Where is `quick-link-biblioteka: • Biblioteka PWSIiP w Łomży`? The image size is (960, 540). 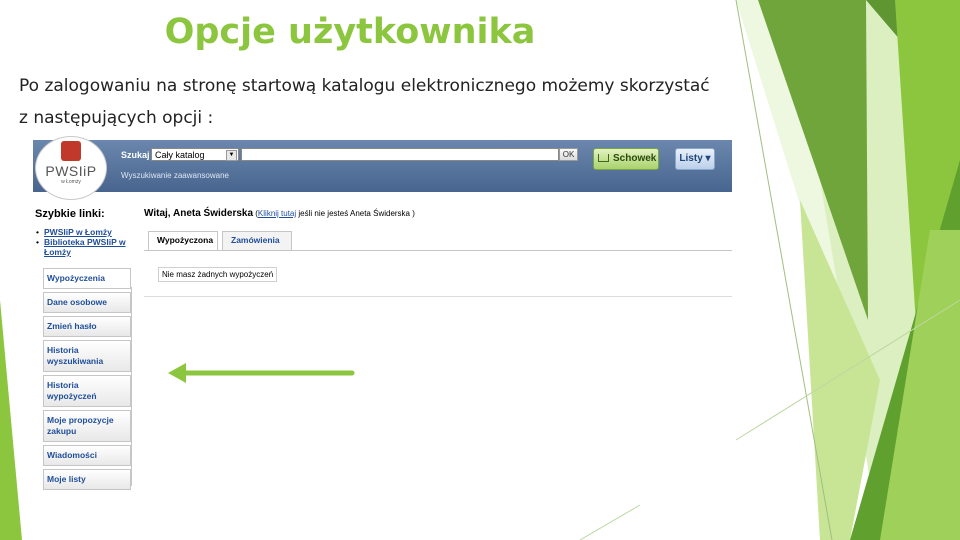 quick-link-biblioteka: • Biblioteka PWSIiP w Łomży is located at coordinates (85, 247).